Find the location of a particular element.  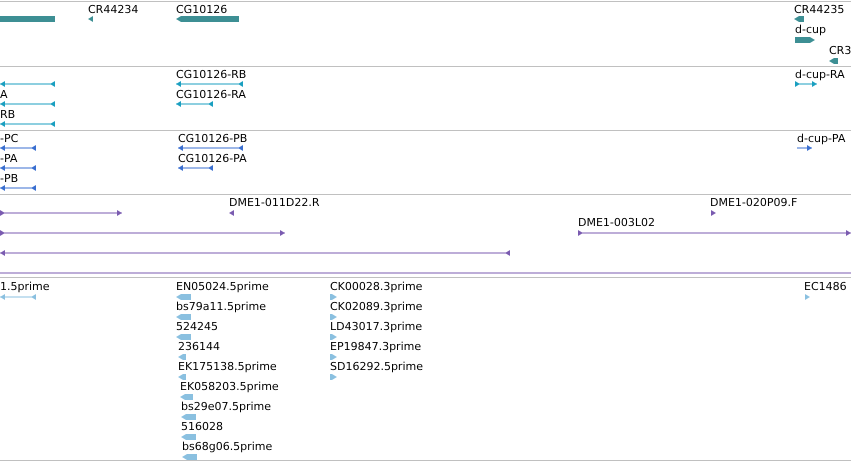

feature-label: A is located at coordinates (4, 94).